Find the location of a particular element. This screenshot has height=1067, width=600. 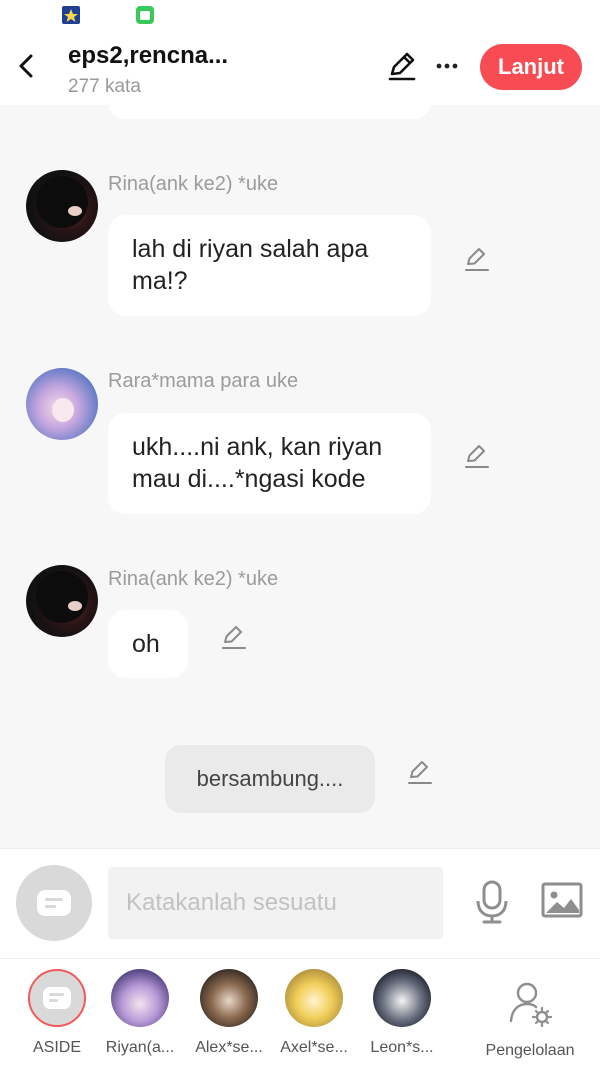

edit-title-button is located at coordinates (402, 66).